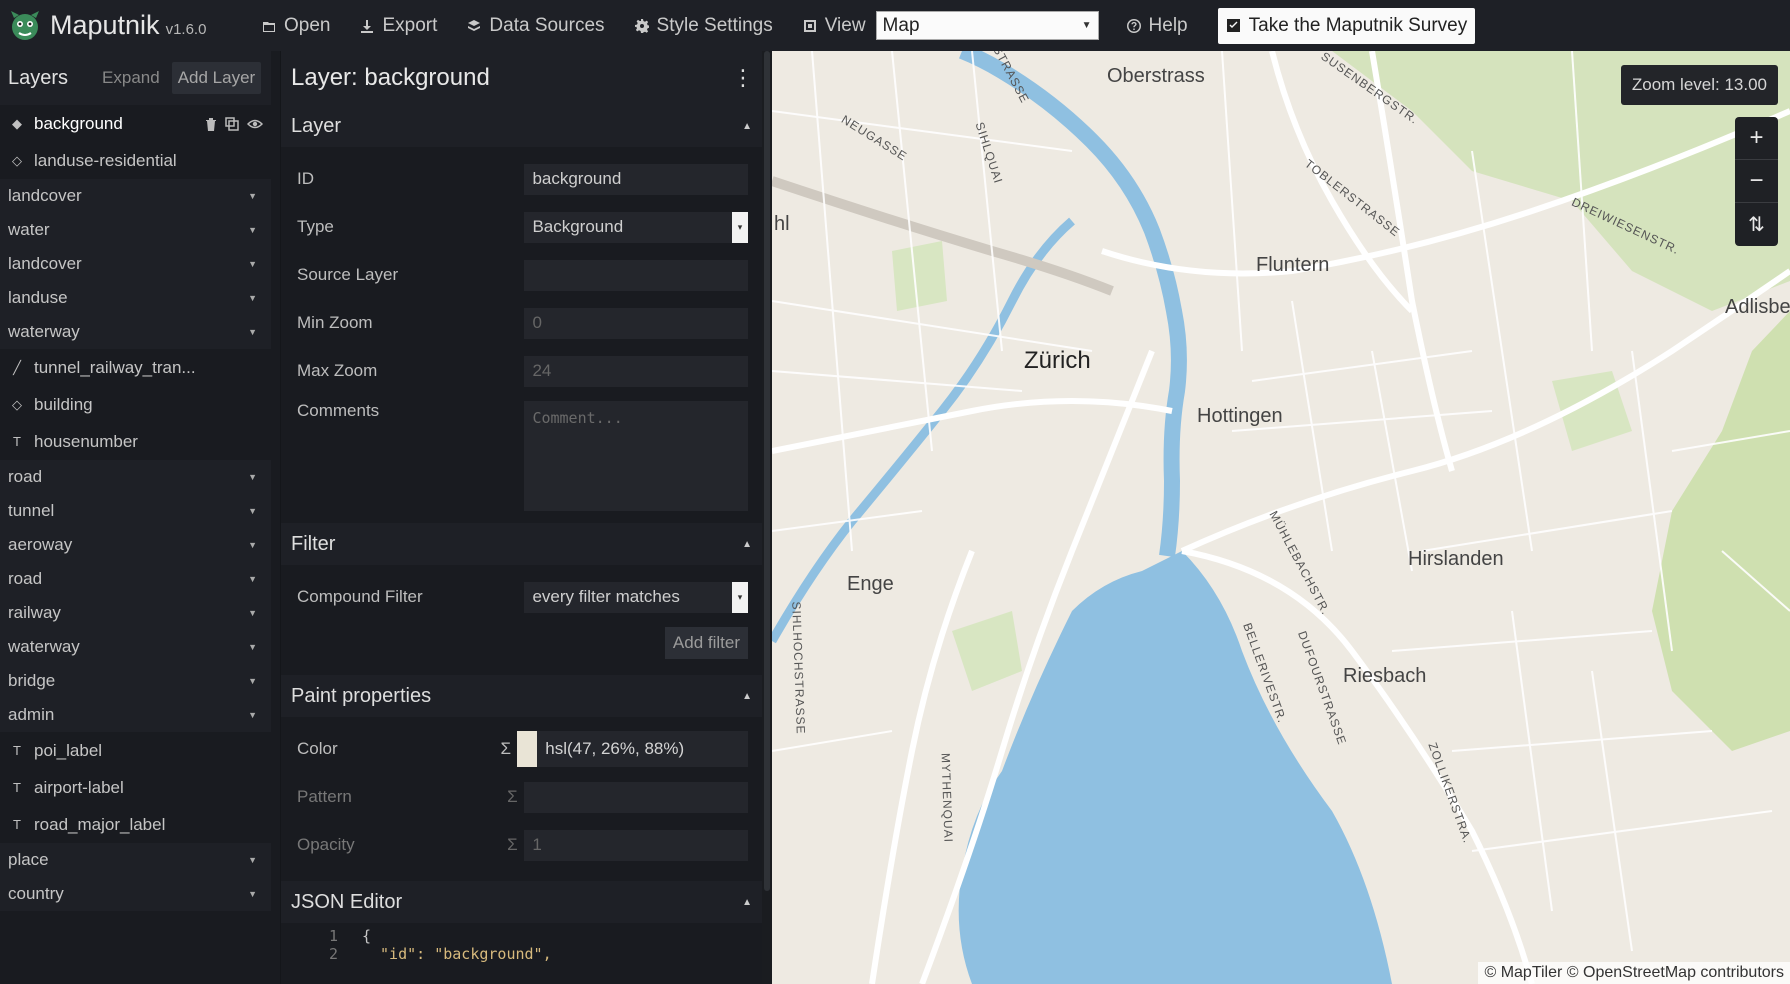  Describe the element at coordinates (68, 750) in the screenshot. I see `layer-label: poi_label` at that location.